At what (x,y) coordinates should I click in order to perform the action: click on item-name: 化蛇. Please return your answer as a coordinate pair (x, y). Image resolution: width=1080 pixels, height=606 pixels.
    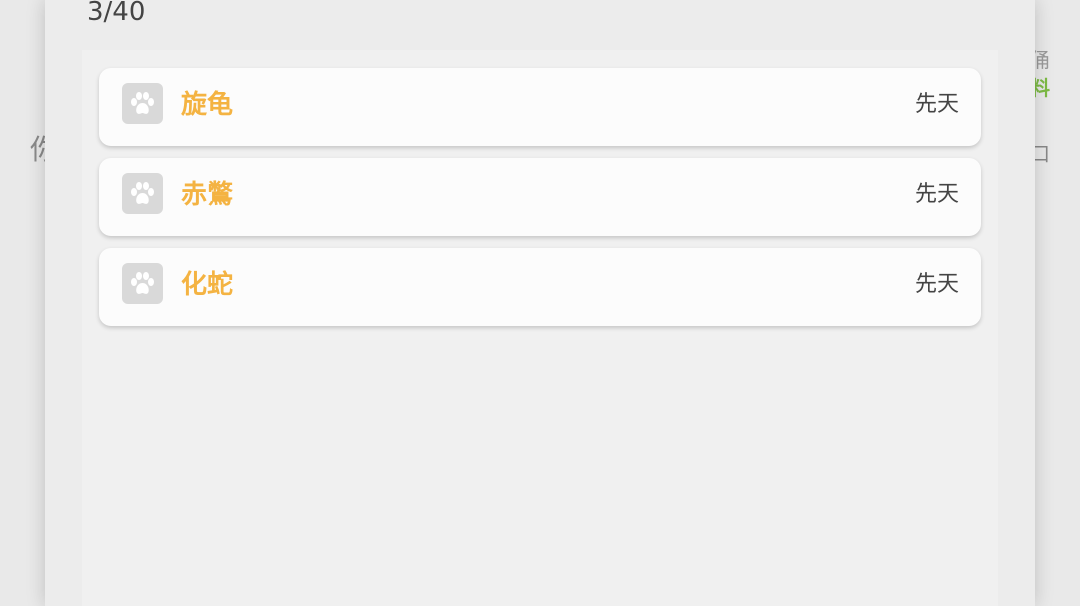
    Looking at the image, I should click on (207, 285).